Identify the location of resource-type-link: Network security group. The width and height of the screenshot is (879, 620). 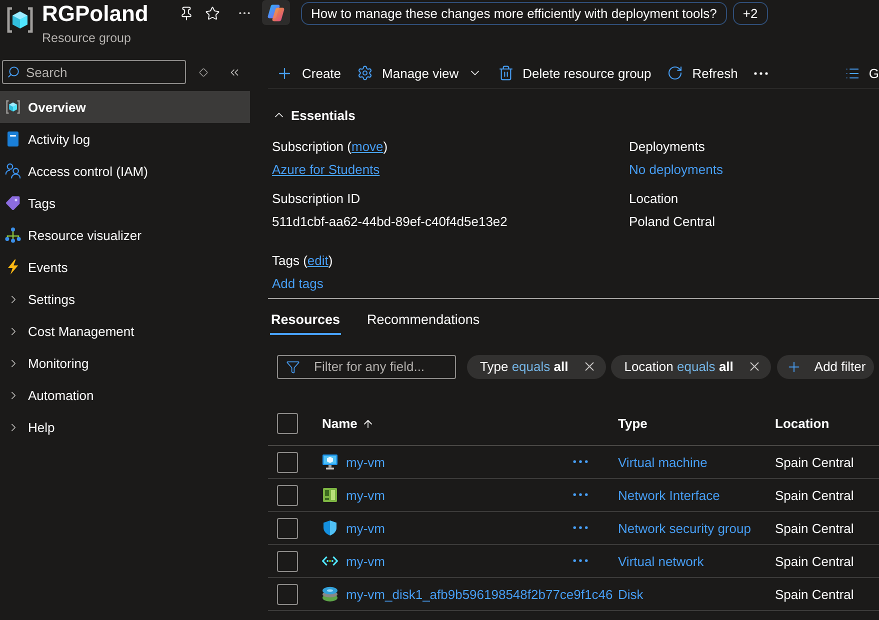
(684, 528).